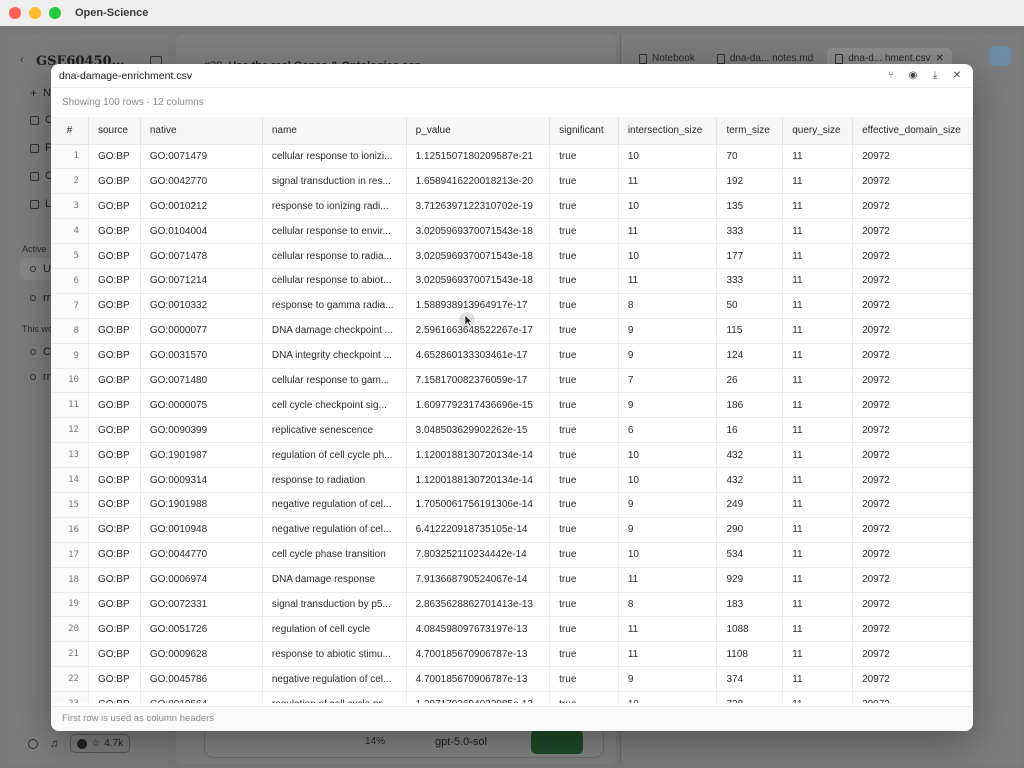 Image resolution: width=1024 pixels, height=768 pixels. I want to click on send-button, so click(557, 742).